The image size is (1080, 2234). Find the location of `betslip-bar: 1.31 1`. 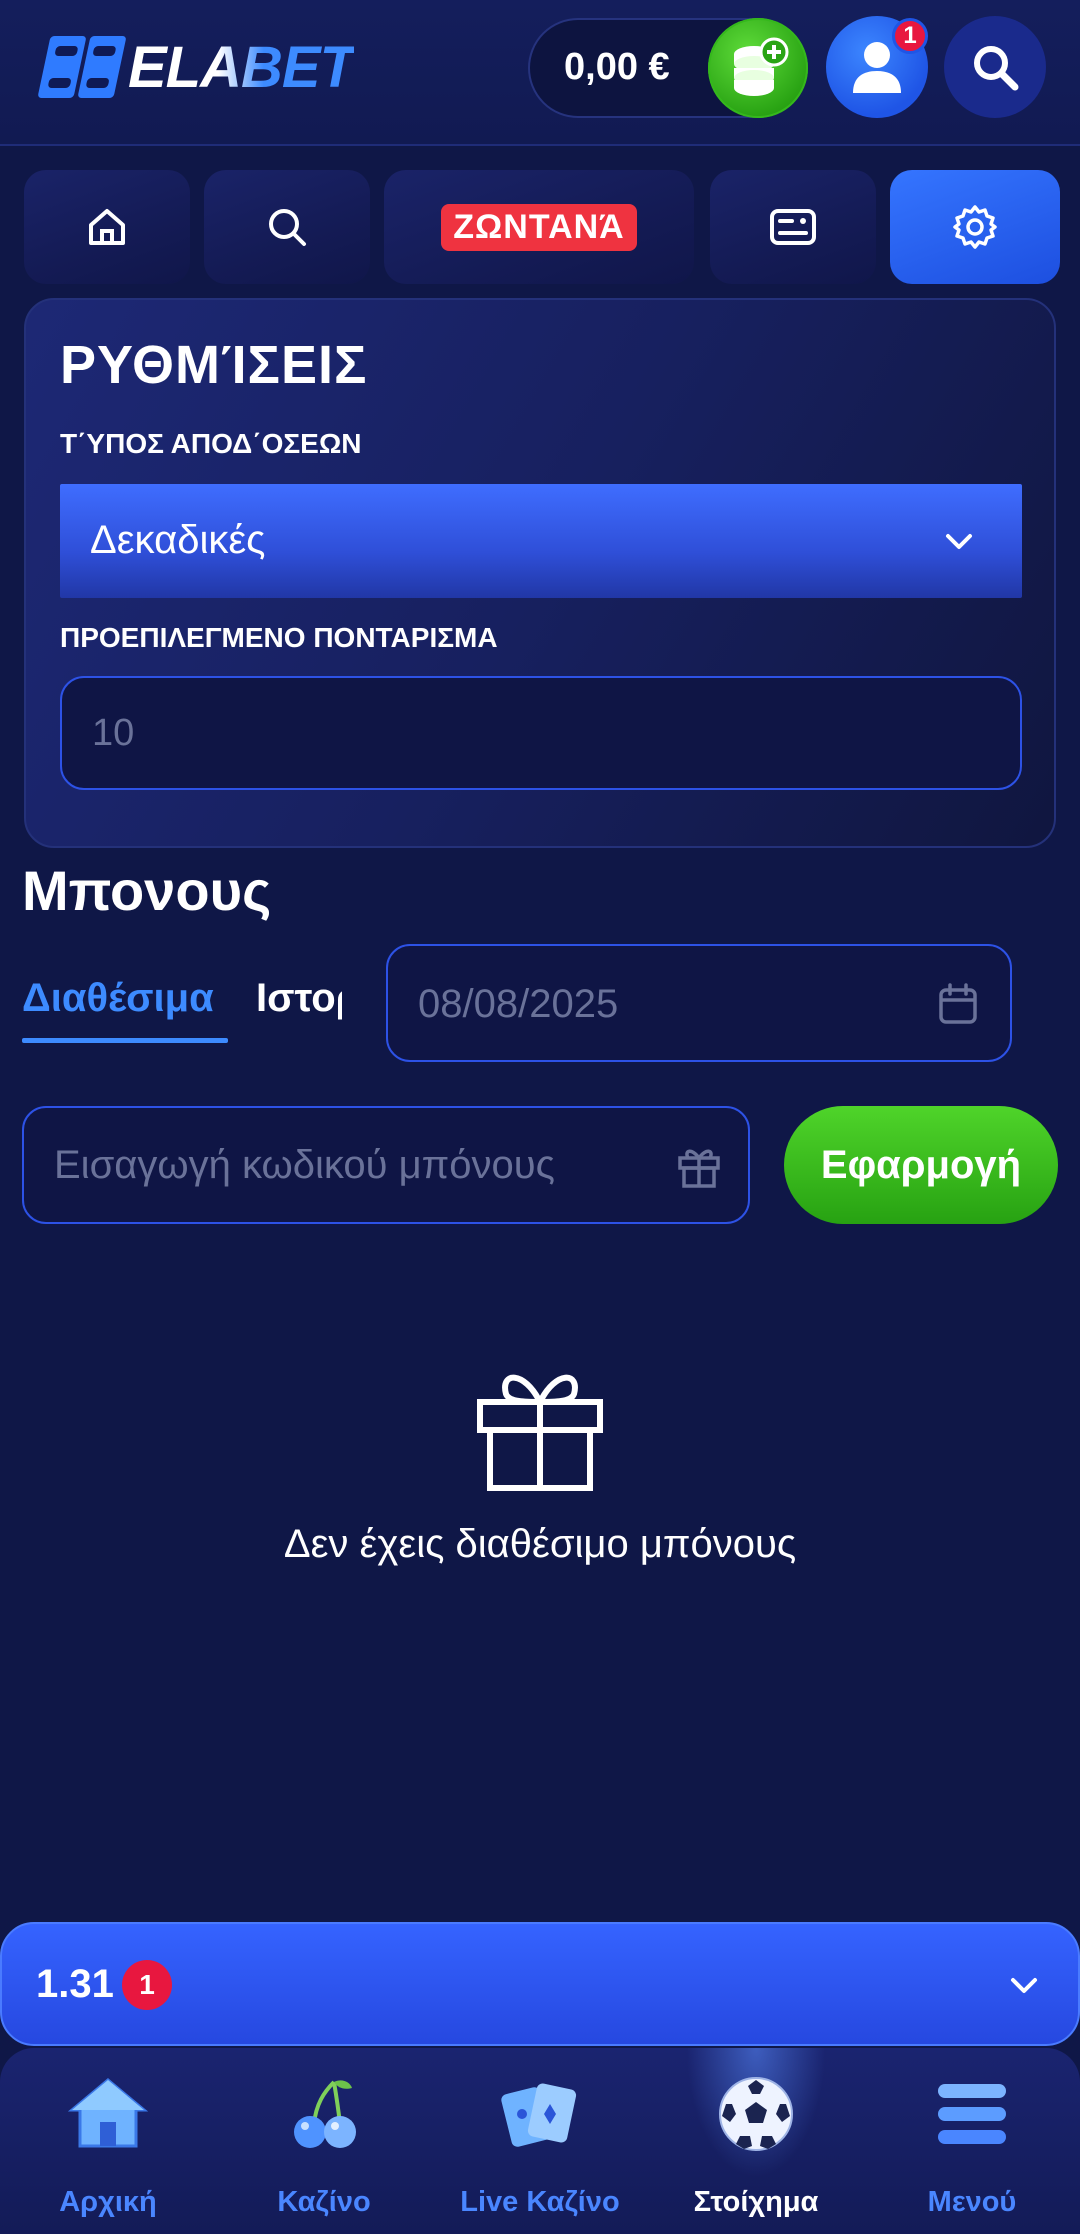

betslip-bar: 1.31 1 is located at coordinates (540, 1984).